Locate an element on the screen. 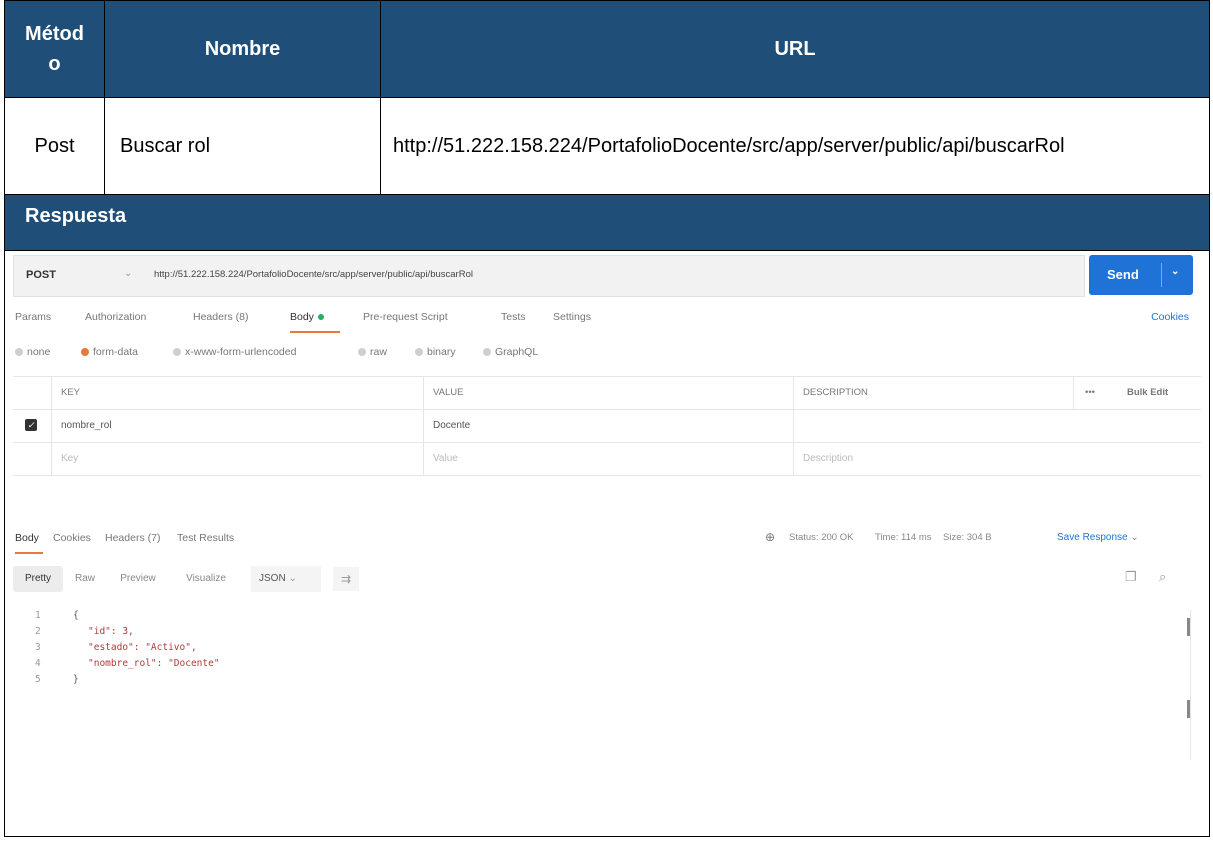  param-value: Docente is located at coordinates (451, 425).